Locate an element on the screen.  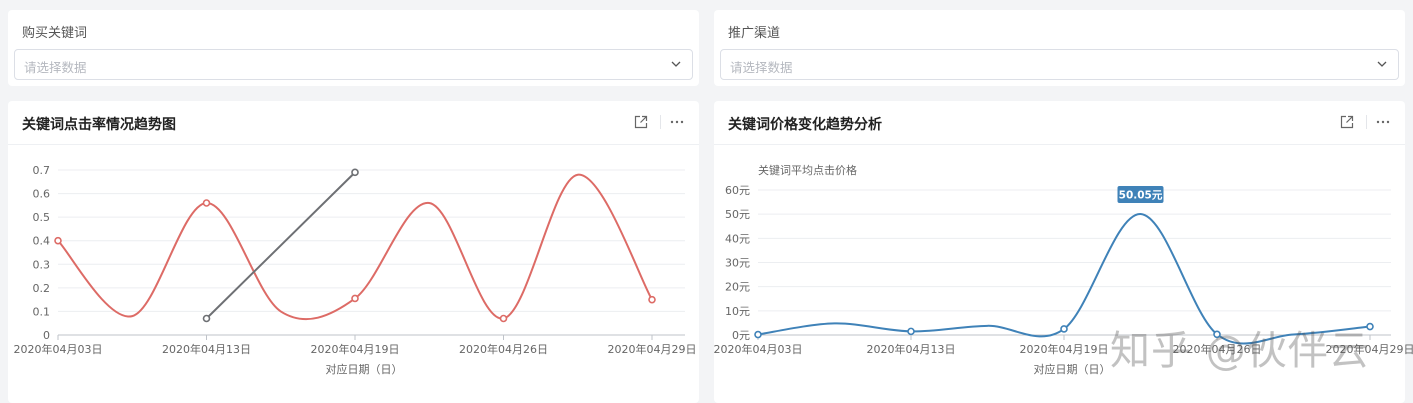
ctr-y-tick-label: 0.4 is located at coordinates (42, 241).